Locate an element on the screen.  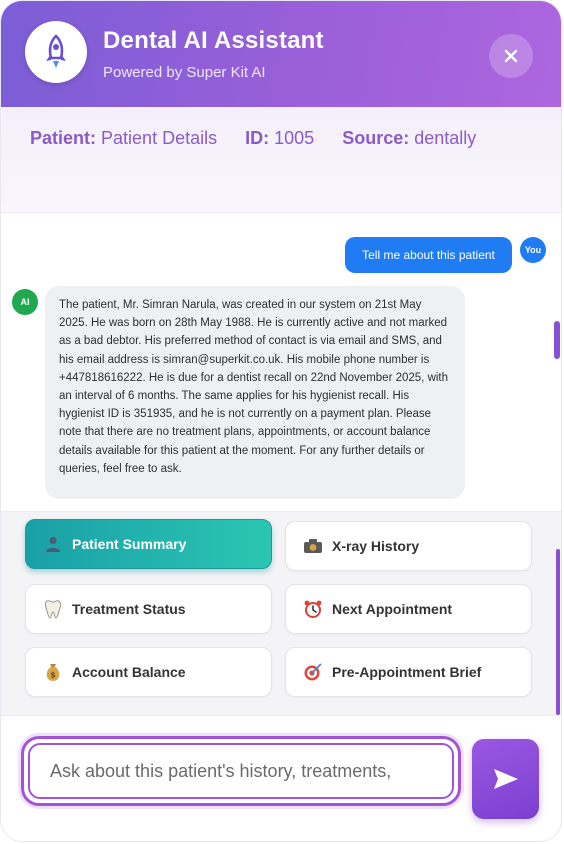
patient-label: Patient: is located at coordinates (63, 138).